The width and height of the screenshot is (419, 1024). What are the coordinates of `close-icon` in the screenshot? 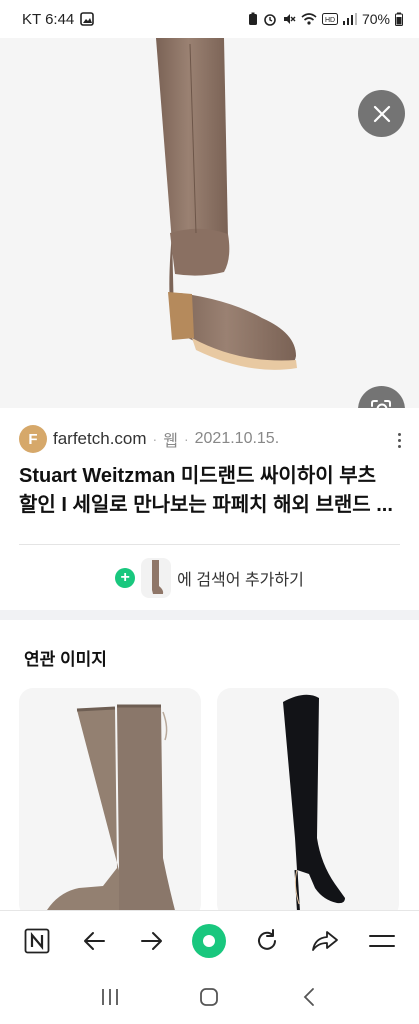 It's located at (381, 113).